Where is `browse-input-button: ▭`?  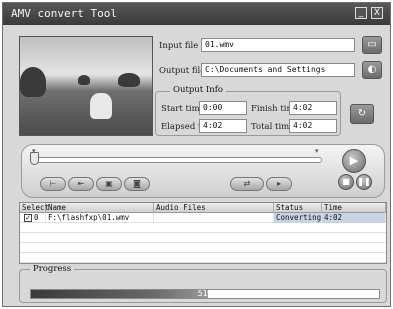
browse-input-button: ▭ is located at coordinates (372, 45).